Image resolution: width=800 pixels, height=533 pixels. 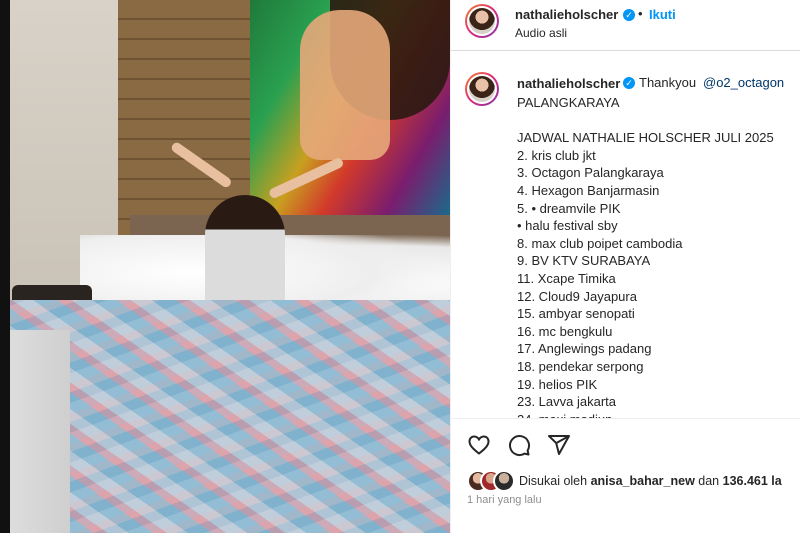 What do you see at coordinates (743, 82) in the screenshot?
I see `caption-mention-link: @o2_octagon` at bounding box center [743, 82].